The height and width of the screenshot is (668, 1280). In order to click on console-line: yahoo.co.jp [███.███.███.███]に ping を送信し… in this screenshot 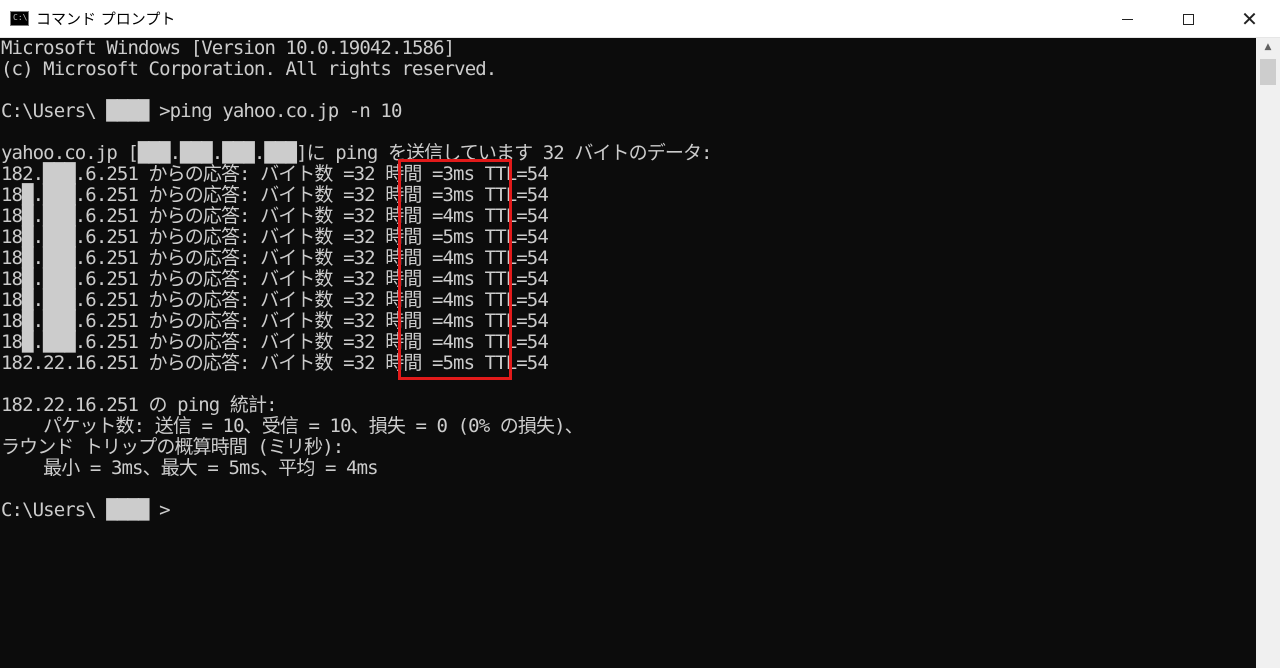, I will do `click(356, 153)`.